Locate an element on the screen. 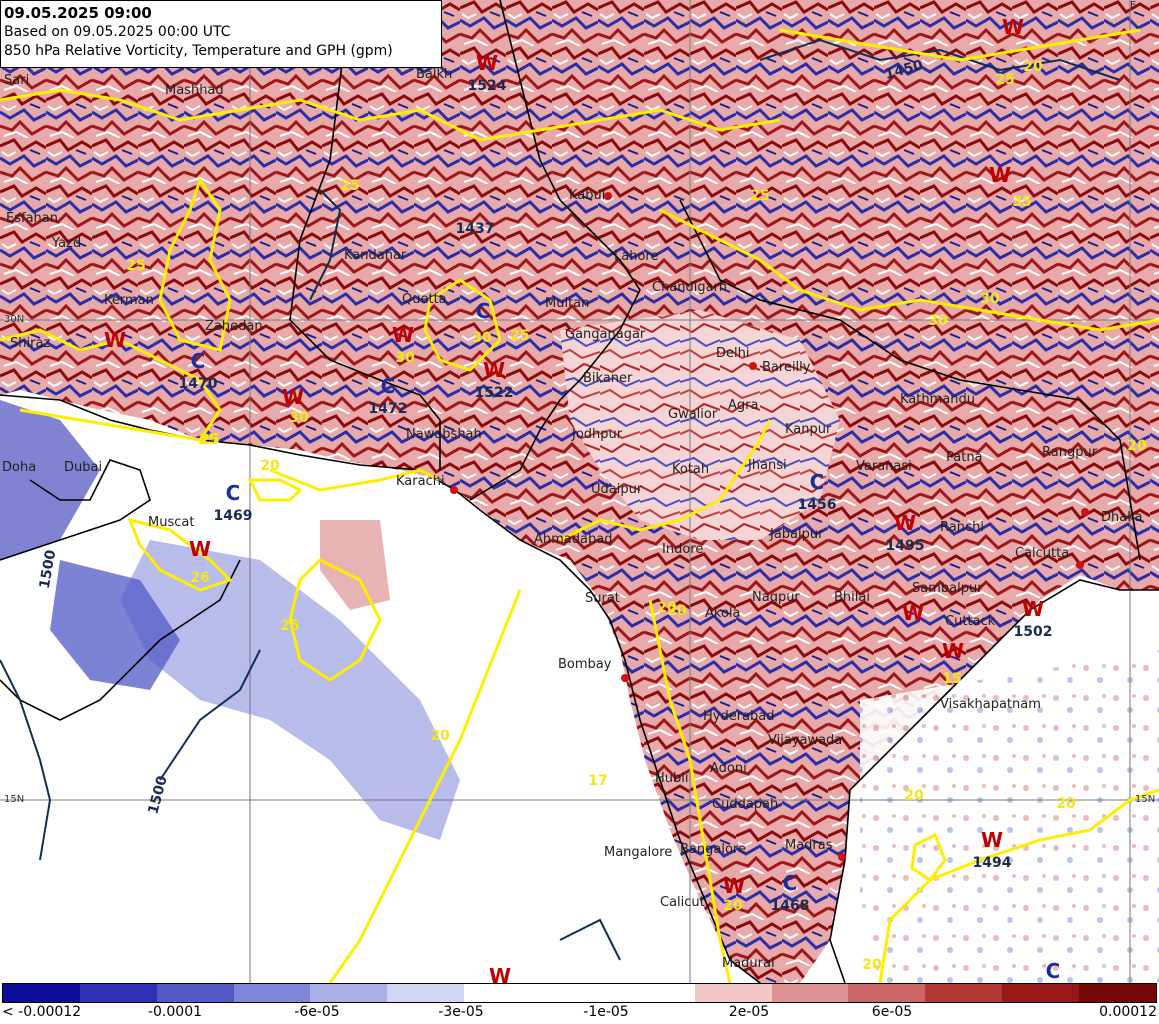 The height and width of the screenshot is (1024, 1159). city-label: Gwalior is located at coordinates (693, 414).